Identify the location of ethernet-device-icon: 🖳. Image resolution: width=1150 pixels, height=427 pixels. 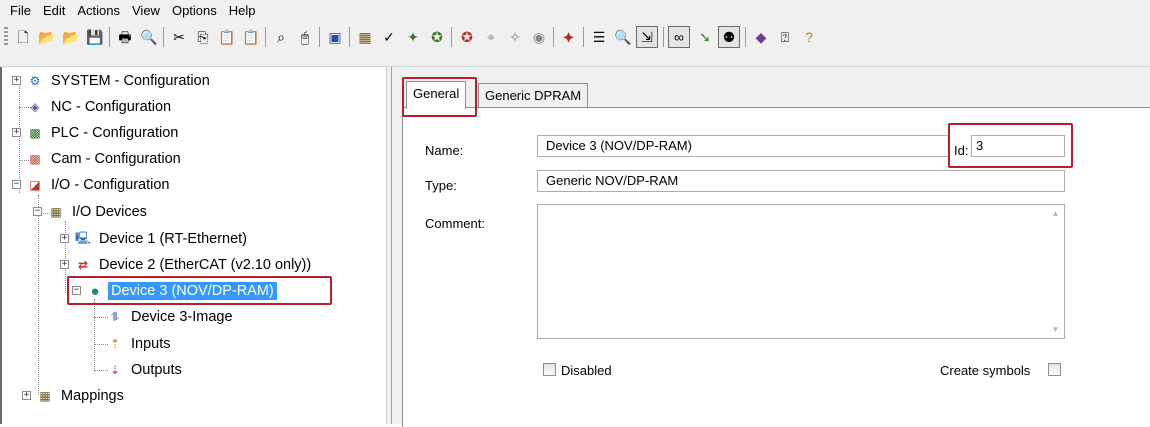
(82, 237).